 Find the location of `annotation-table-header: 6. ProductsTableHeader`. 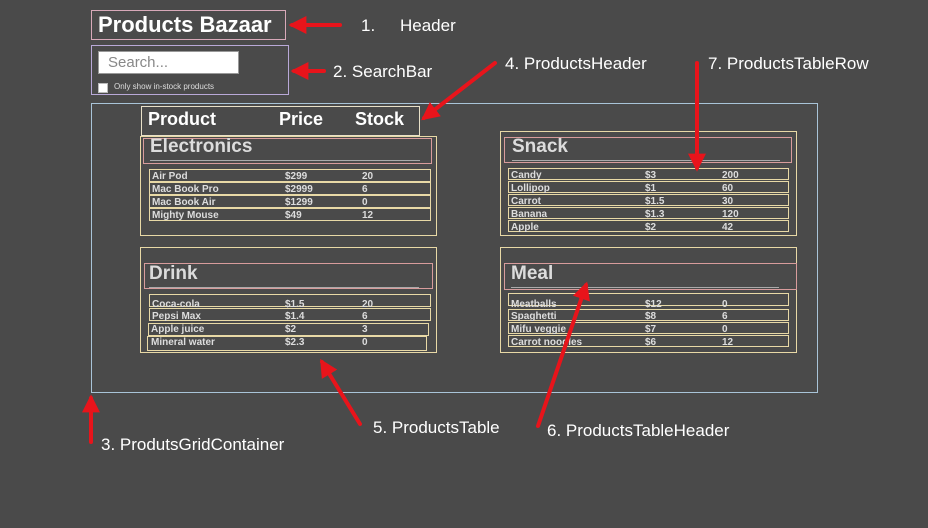

annotation-table-header: 6. ProductsTableHeader is located at coordinates (638, 430).